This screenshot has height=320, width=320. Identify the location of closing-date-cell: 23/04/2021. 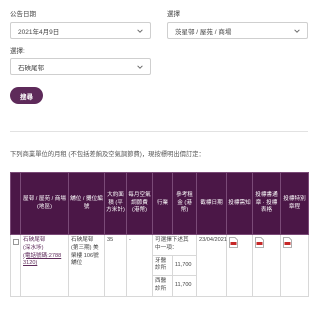
(211, 265).